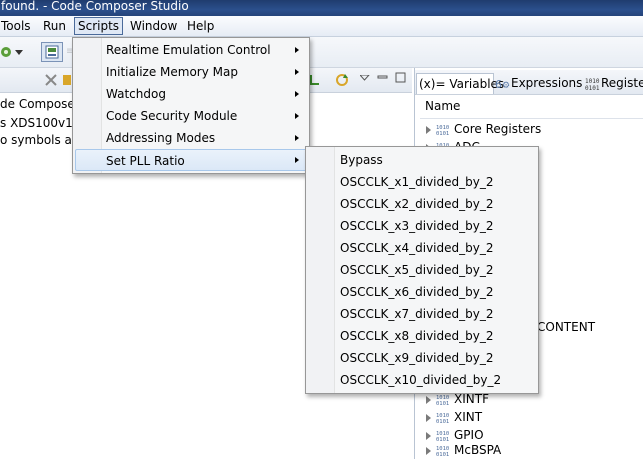 The height and width of the screenshot is (459, 643). I want to click on tree-item-label: GPIO, so click(469, 435).